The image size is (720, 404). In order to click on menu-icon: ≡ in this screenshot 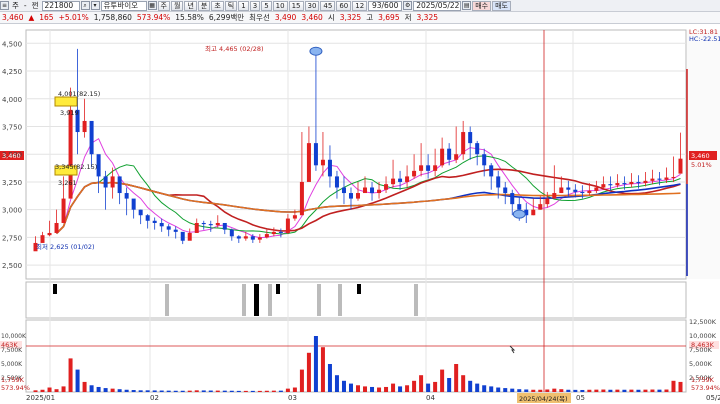, I will do `click(4, 5)`.